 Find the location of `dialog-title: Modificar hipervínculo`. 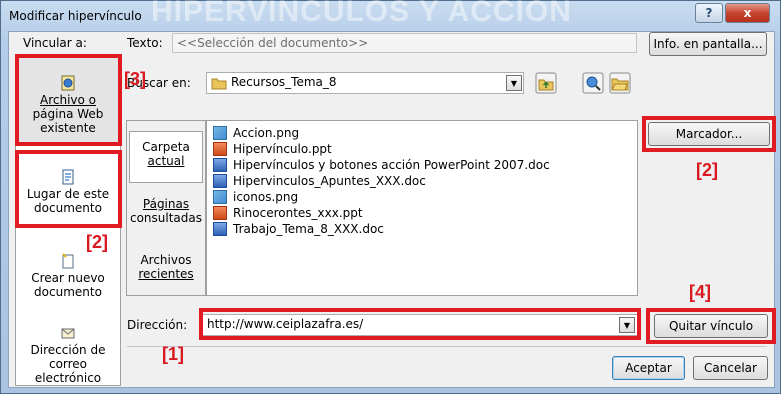

dialog-title: Modificar hipervínculo is located at coordinates (75, 16).